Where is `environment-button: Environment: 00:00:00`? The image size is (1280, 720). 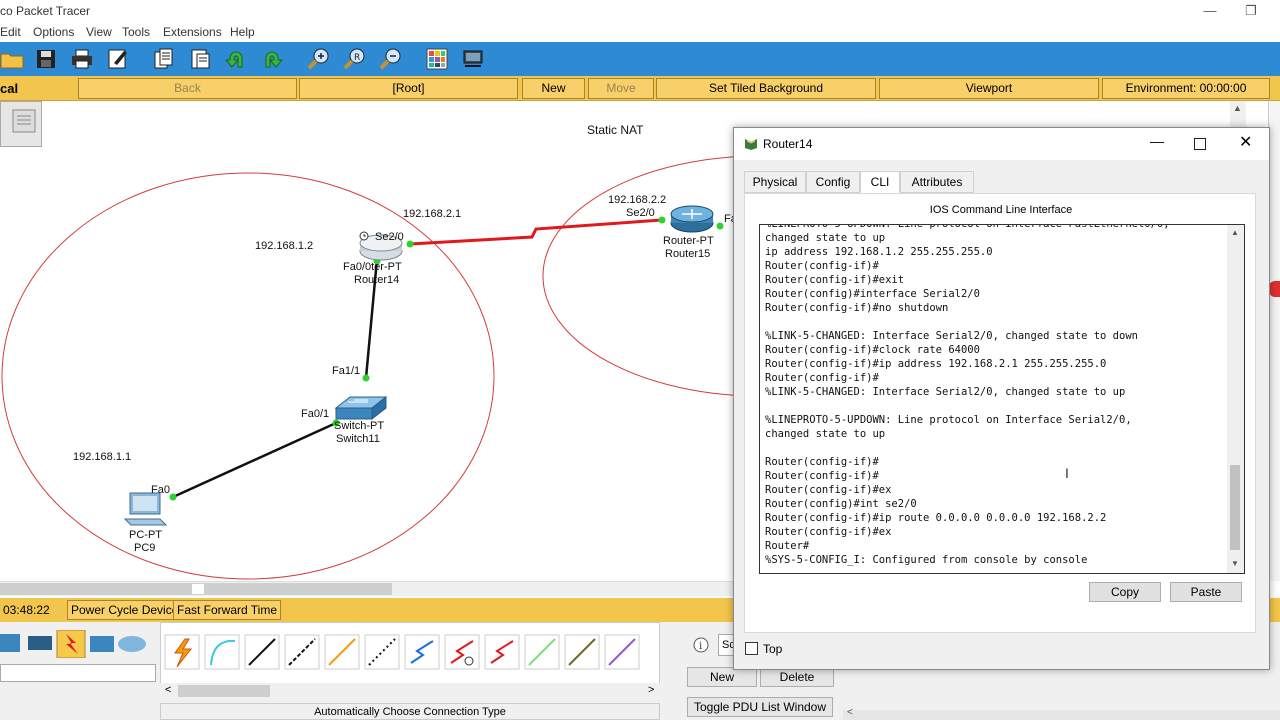 environment-button: Environment: 00:00:00 is located at coordinates (1186, 88).